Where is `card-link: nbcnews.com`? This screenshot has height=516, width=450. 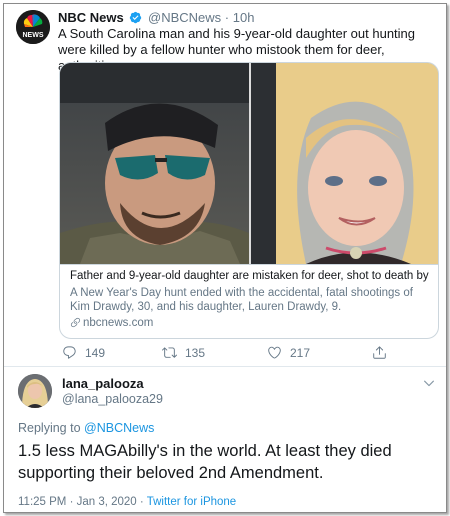
card-link: nbcnews.com is located at coordinates (111, 323).